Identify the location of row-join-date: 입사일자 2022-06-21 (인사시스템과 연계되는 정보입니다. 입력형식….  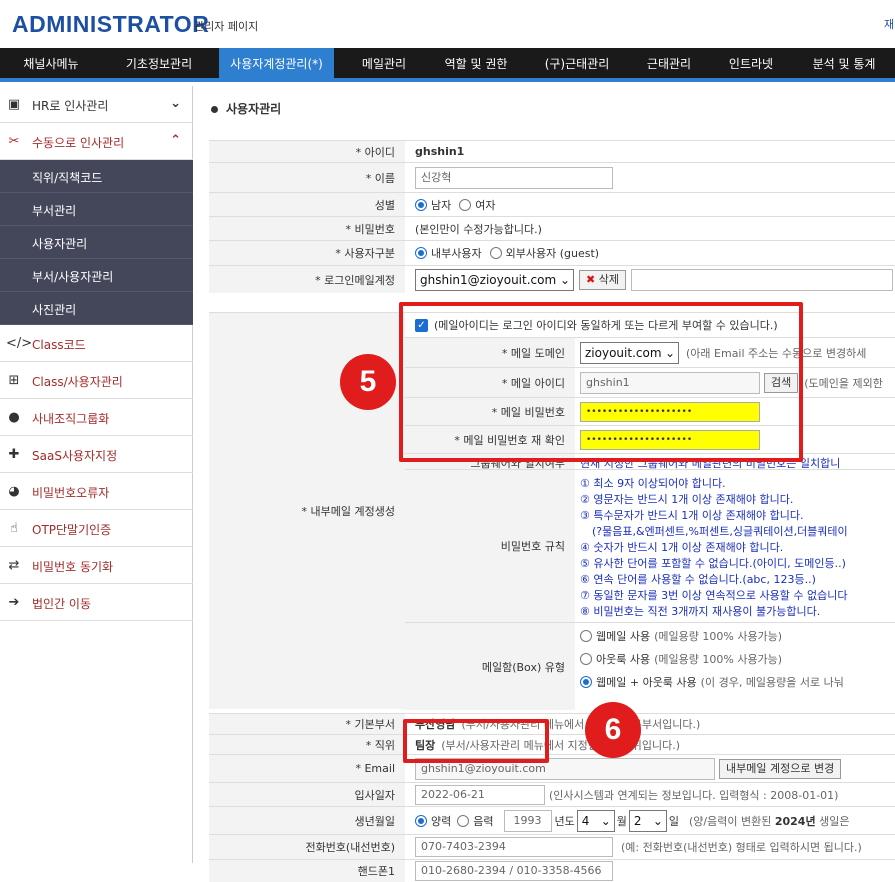
(552, 794).